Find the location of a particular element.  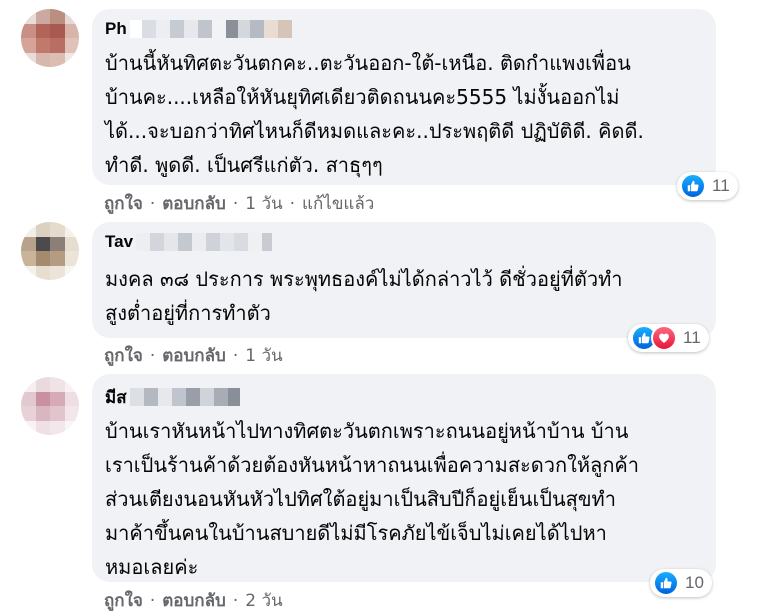

commenter-name: มีส is located at coordinates (116, 397).